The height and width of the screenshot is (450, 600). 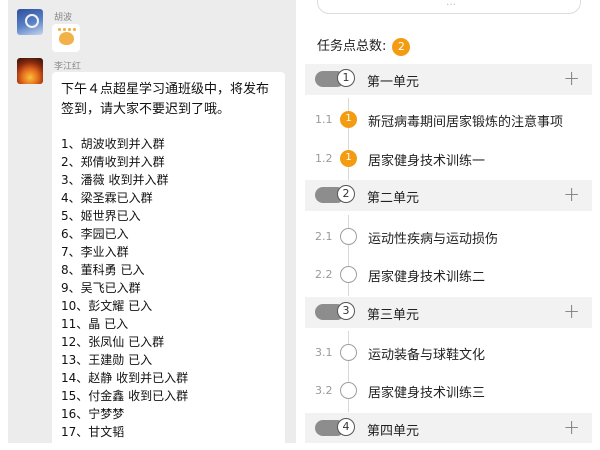 I want to click on member-list-item: 13、王建勋 已入, so click(x=107, y=360).